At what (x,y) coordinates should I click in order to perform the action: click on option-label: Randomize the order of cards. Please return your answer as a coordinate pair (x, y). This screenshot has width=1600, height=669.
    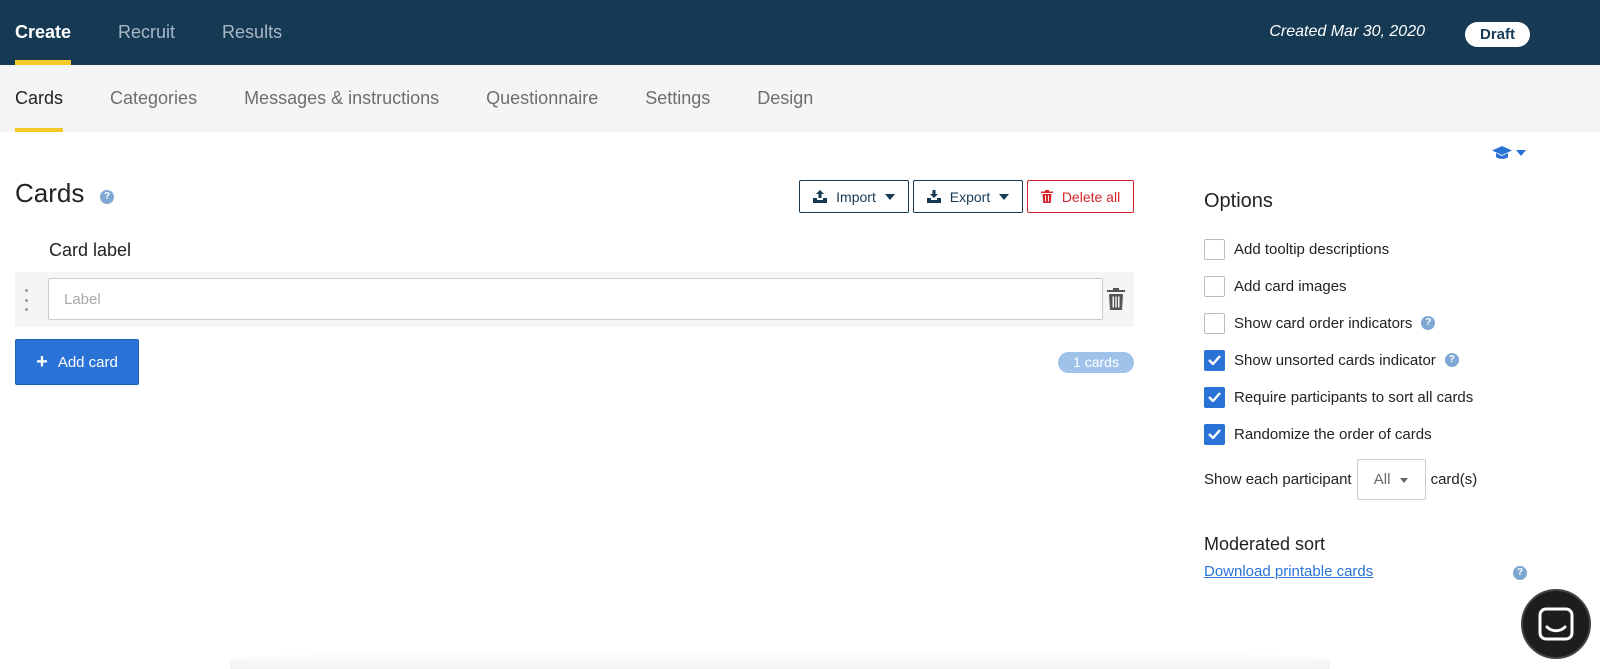
    Looking at the image, I should click on (1333, 434).